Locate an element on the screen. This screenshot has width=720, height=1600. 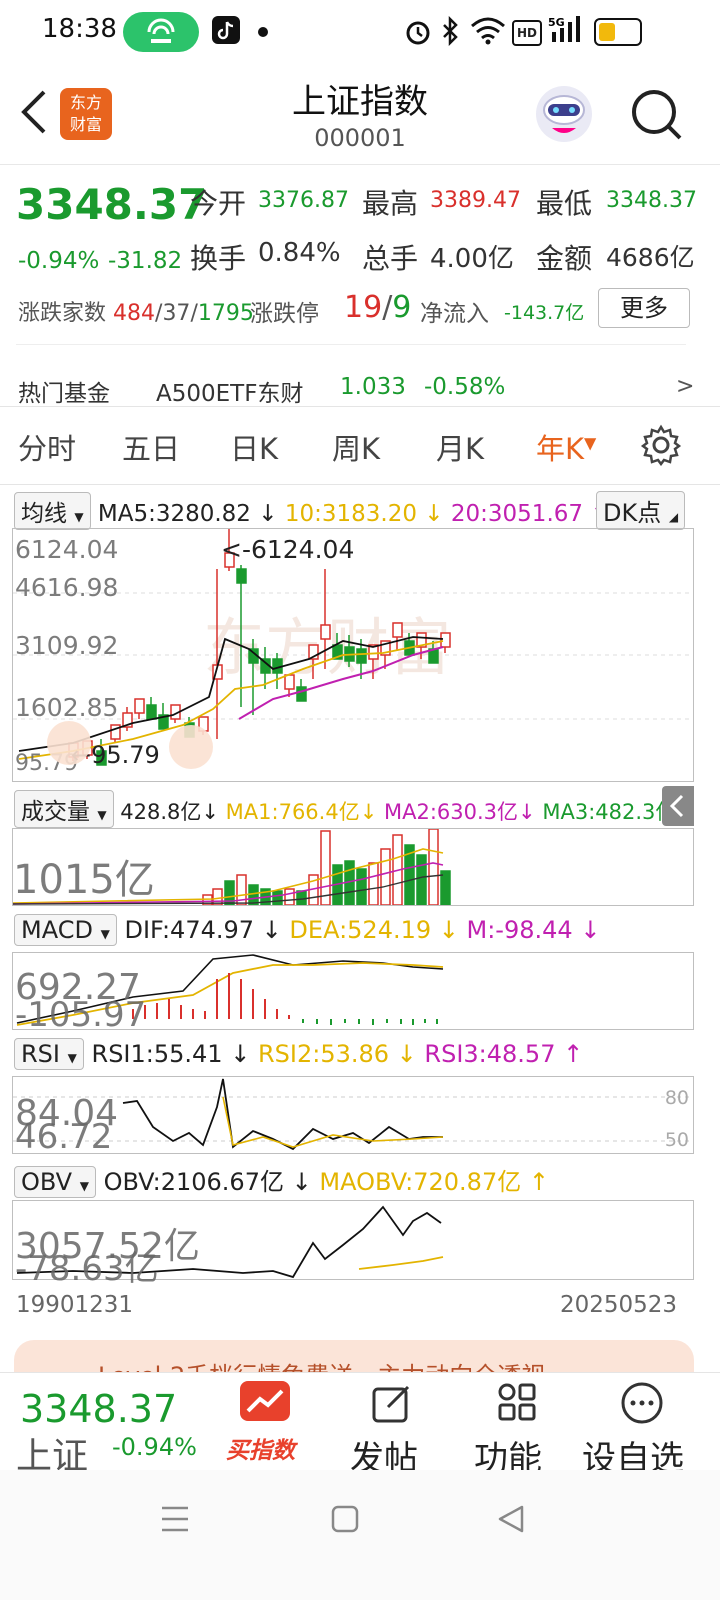
change-percent: -0.94% is located at coordinates (59, 261).